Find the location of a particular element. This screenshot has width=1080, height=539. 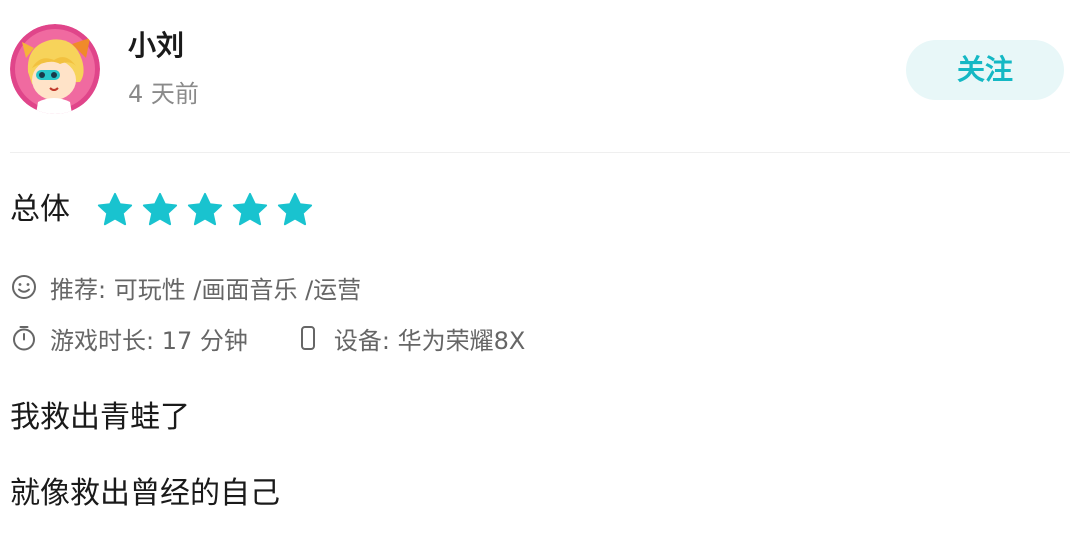

info-row: 游戏时长: 17 分钟 设备: 华为荣耀8X is located at coordinates (267, 338).